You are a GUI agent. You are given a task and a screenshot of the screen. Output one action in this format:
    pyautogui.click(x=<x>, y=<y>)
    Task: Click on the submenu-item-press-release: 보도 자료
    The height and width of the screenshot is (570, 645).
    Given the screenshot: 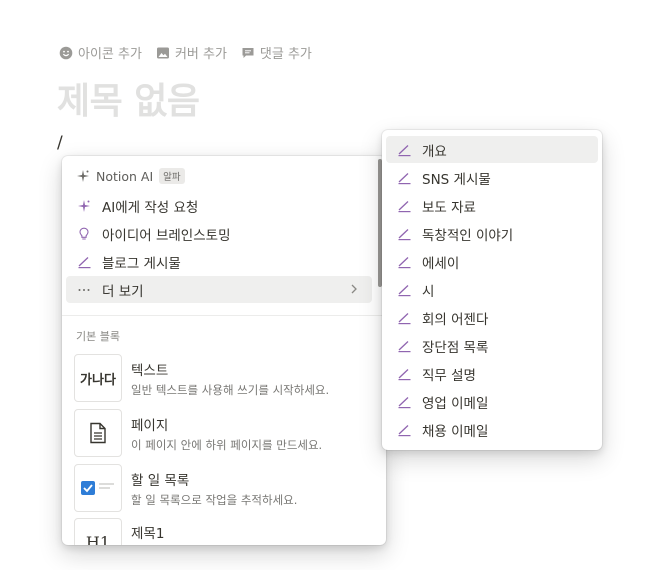 What is the action you would take?
    pyautogui.click(x=492, y=205)
    